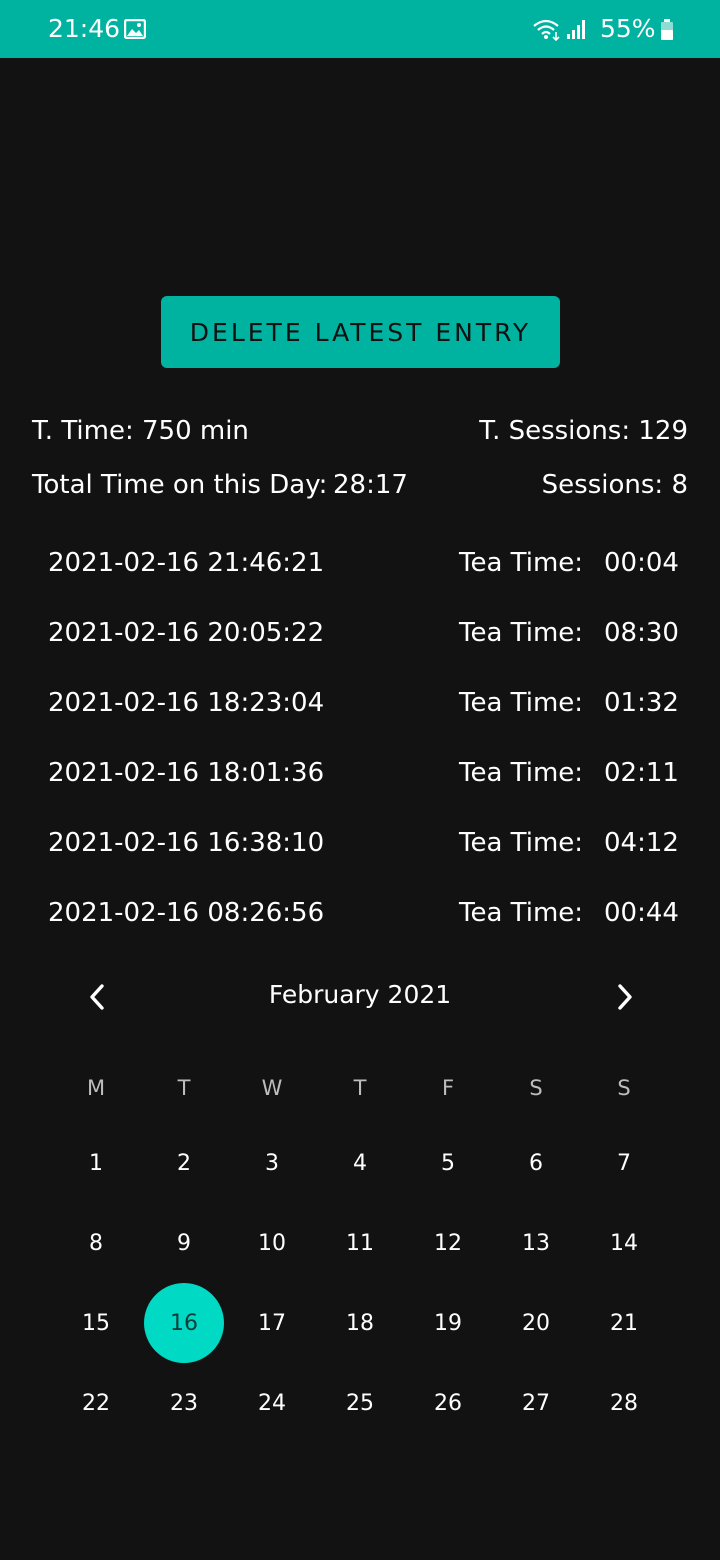 Image resolution: width=720 pixels, height=1560 pixels. Describe the element at coordinates (184, 1323) in the screenshot. I see `calendar-day-selected: 16` at that location.